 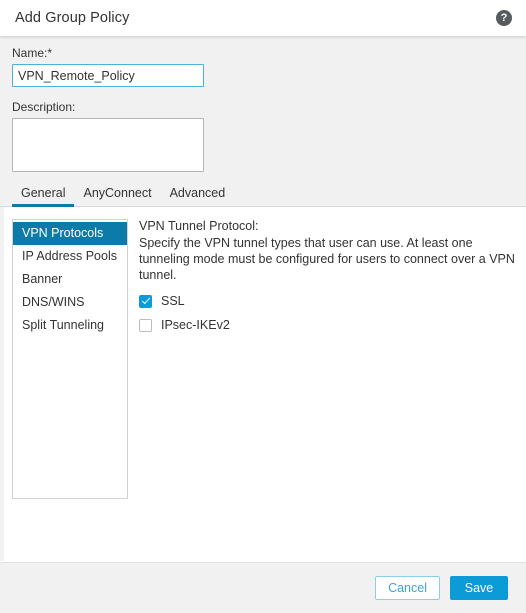 I want to click on description-textarea, so click(x=108, y=145).